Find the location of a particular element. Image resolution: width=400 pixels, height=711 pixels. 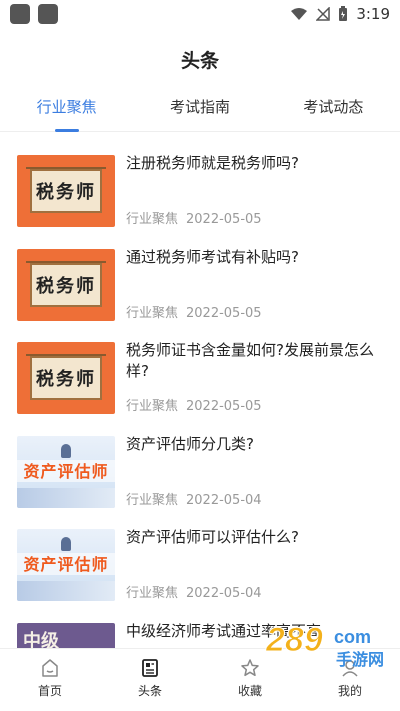

home-icon is located at coordinates (50, 668).